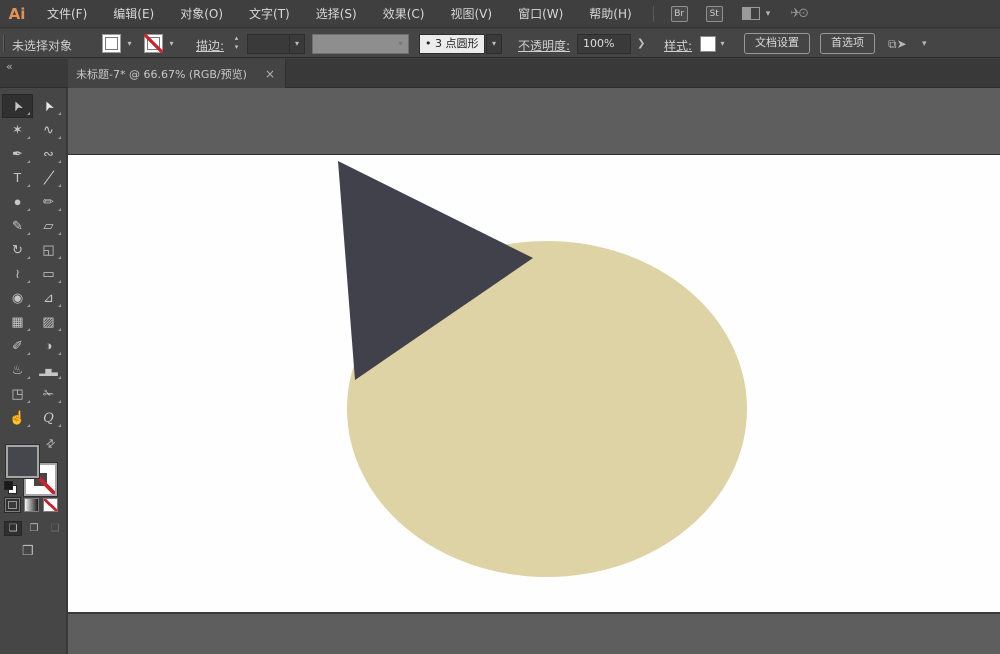 The width and height of the screenshot is (1000, 654). What do you see at coordinates (768, 14) in the screenshot?
I see `workspace-chevron-icon: ▾` at bounding box center [768, 14].